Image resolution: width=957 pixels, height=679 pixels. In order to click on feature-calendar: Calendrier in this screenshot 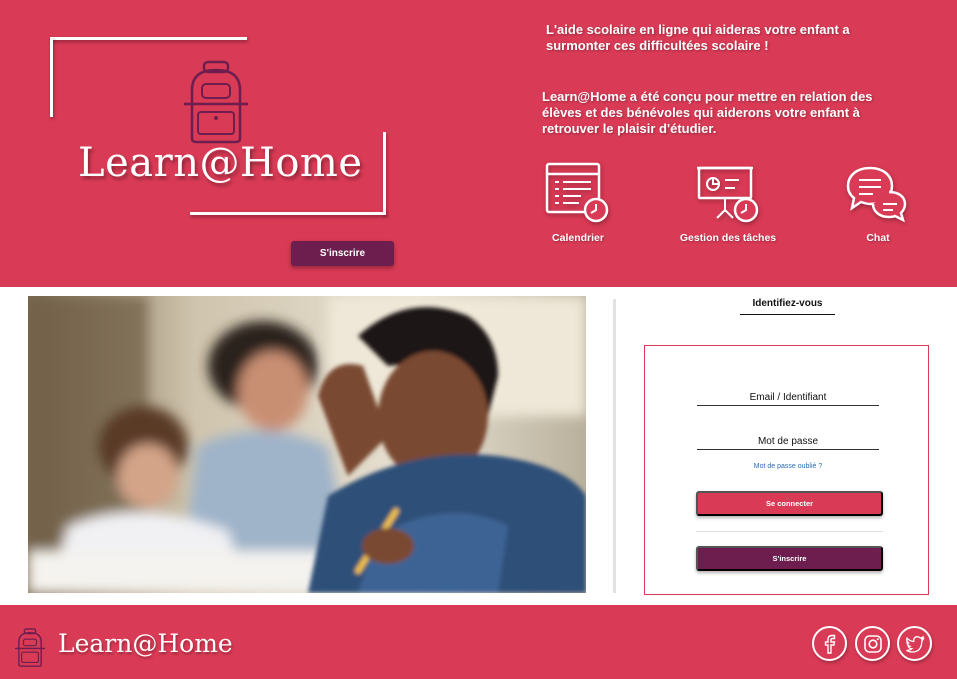, I will do `click(578, 203)`.